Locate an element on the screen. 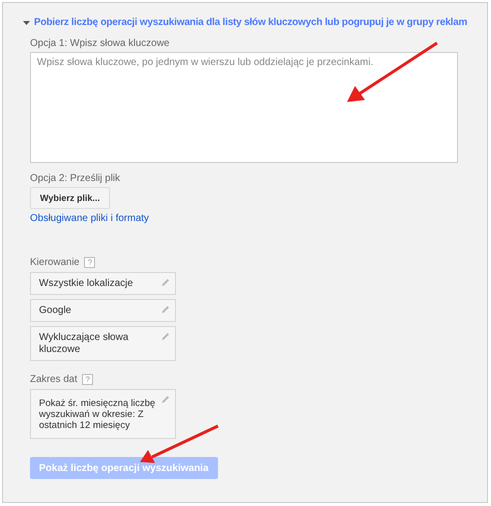 The height and width of the screenshot is (506, 491). targeting-setting: Google is located at coordinates (103, 310).